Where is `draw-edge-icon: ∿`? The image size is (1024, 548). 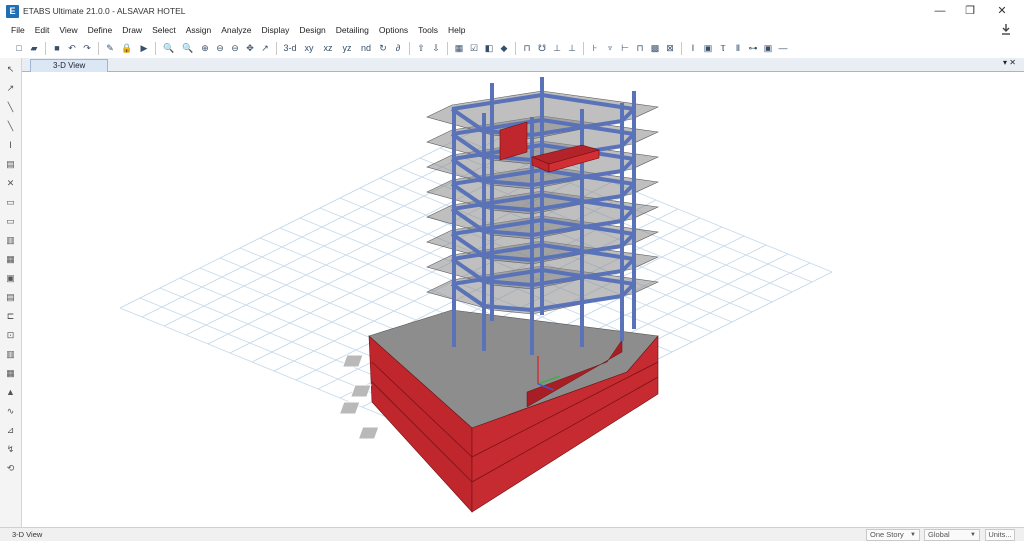 draw-edge-icon: ∿ is located at coordinates (11, 411).